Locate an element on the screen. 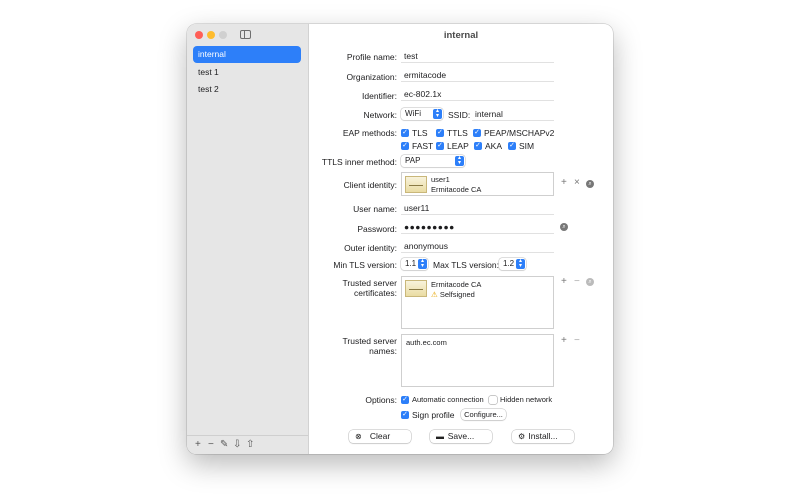 The image size is (800, 500). automatic-connection-checkbox: ✓ Automatic connection is located at coordinates (442, 399).